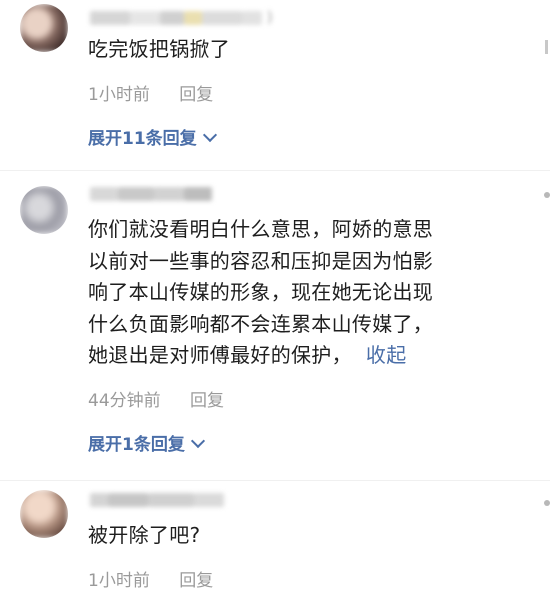 Image resolution: width=550 pixels, height=610 pixels. I want to click on collapse-button: 收起, so click(386, 355).